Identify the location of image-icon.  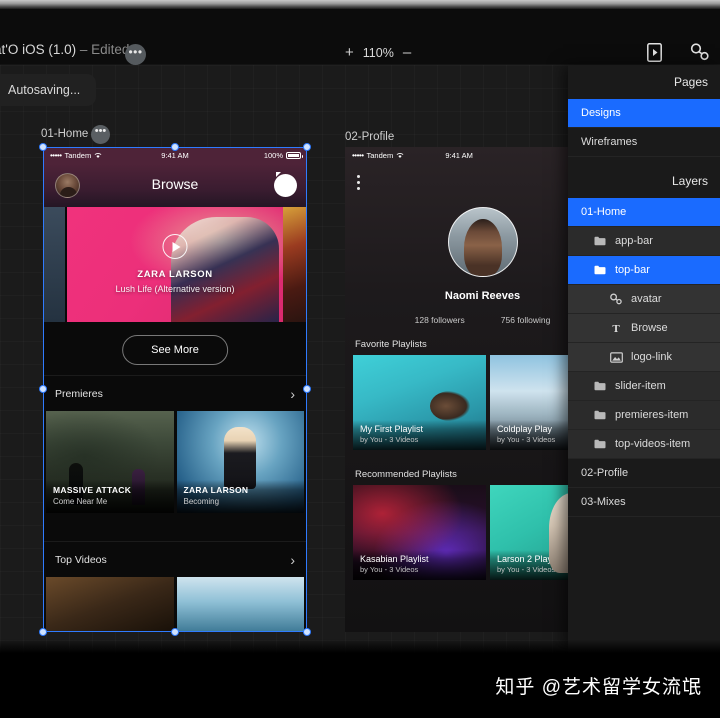
(616, 357).